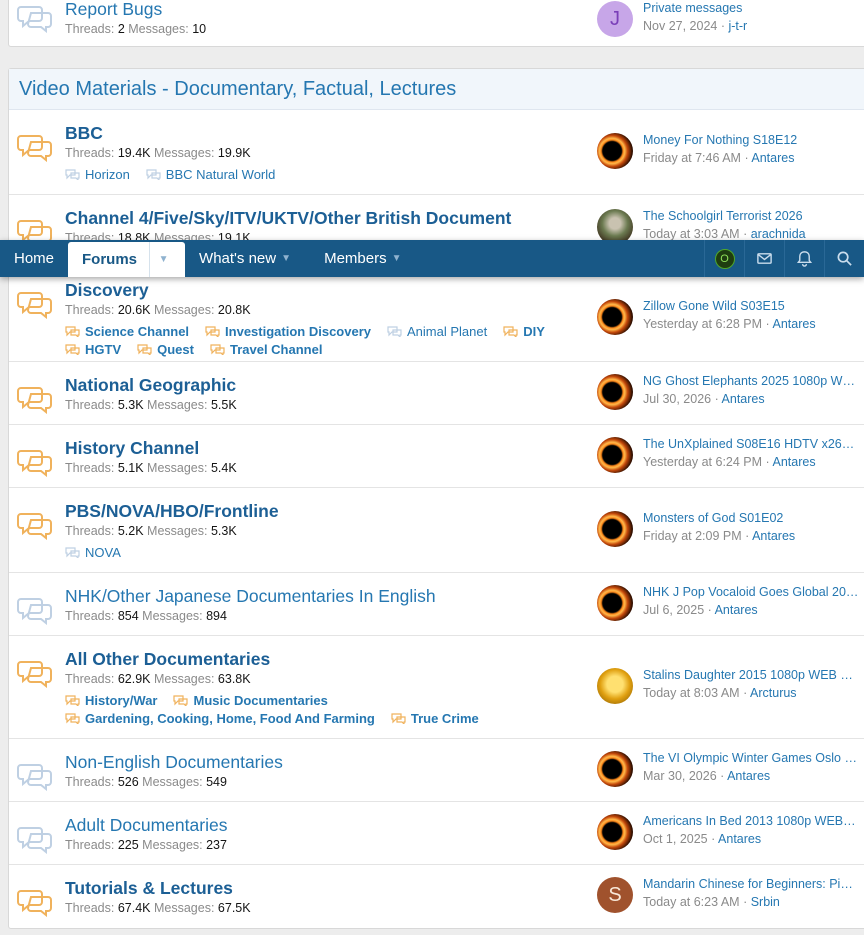 This screenshot has width=864, height=935. Describe the element at coordinates (113, 10) in the screenshot. I see `forum-title-report-bugs: Report Bugs` at that location.